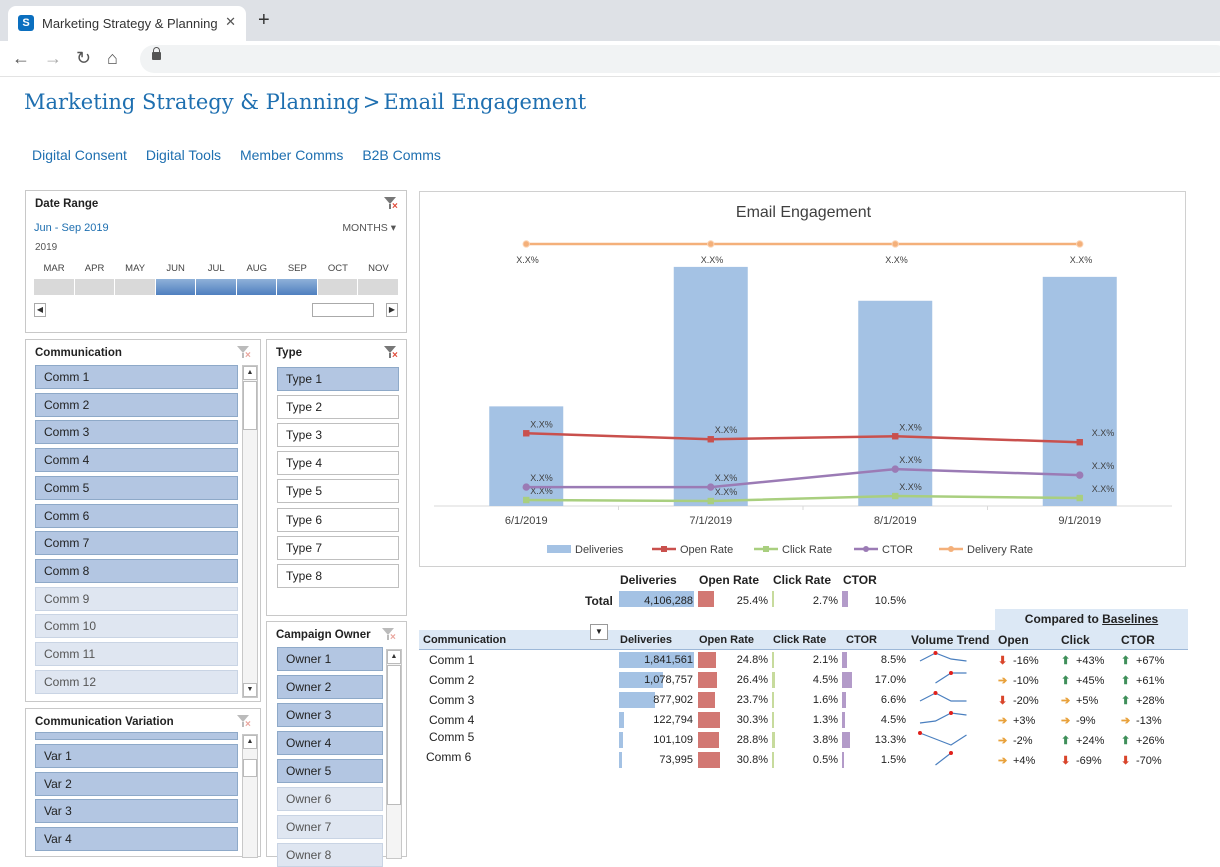 Image resolution: width=1220 pixels, height=867 pixels. Describe the element at coordinates (448, 757) in the screenshot. I see `table-row-label: Comm 6` at that location.